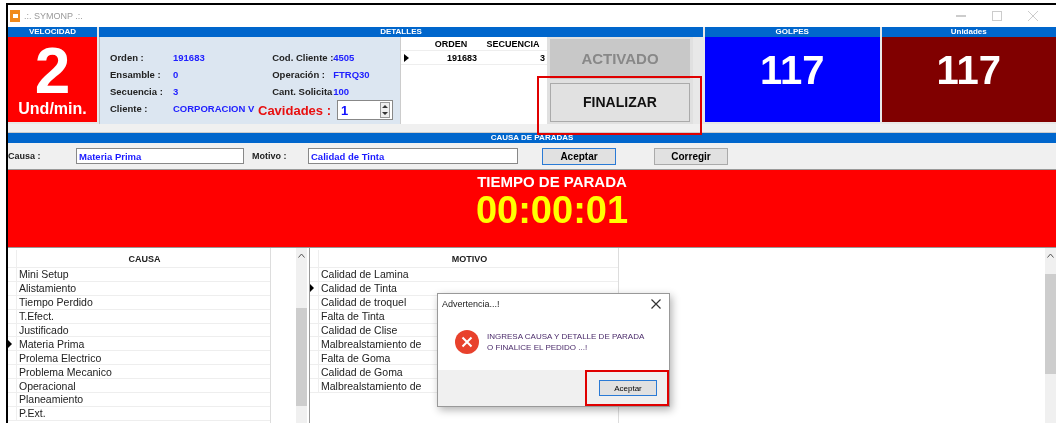 The image size is (1056, 423). What do you see at coordinates (137, 91) in the screenshot?
I see `field-label: Secuencia :` at bounding box center [137, 91].